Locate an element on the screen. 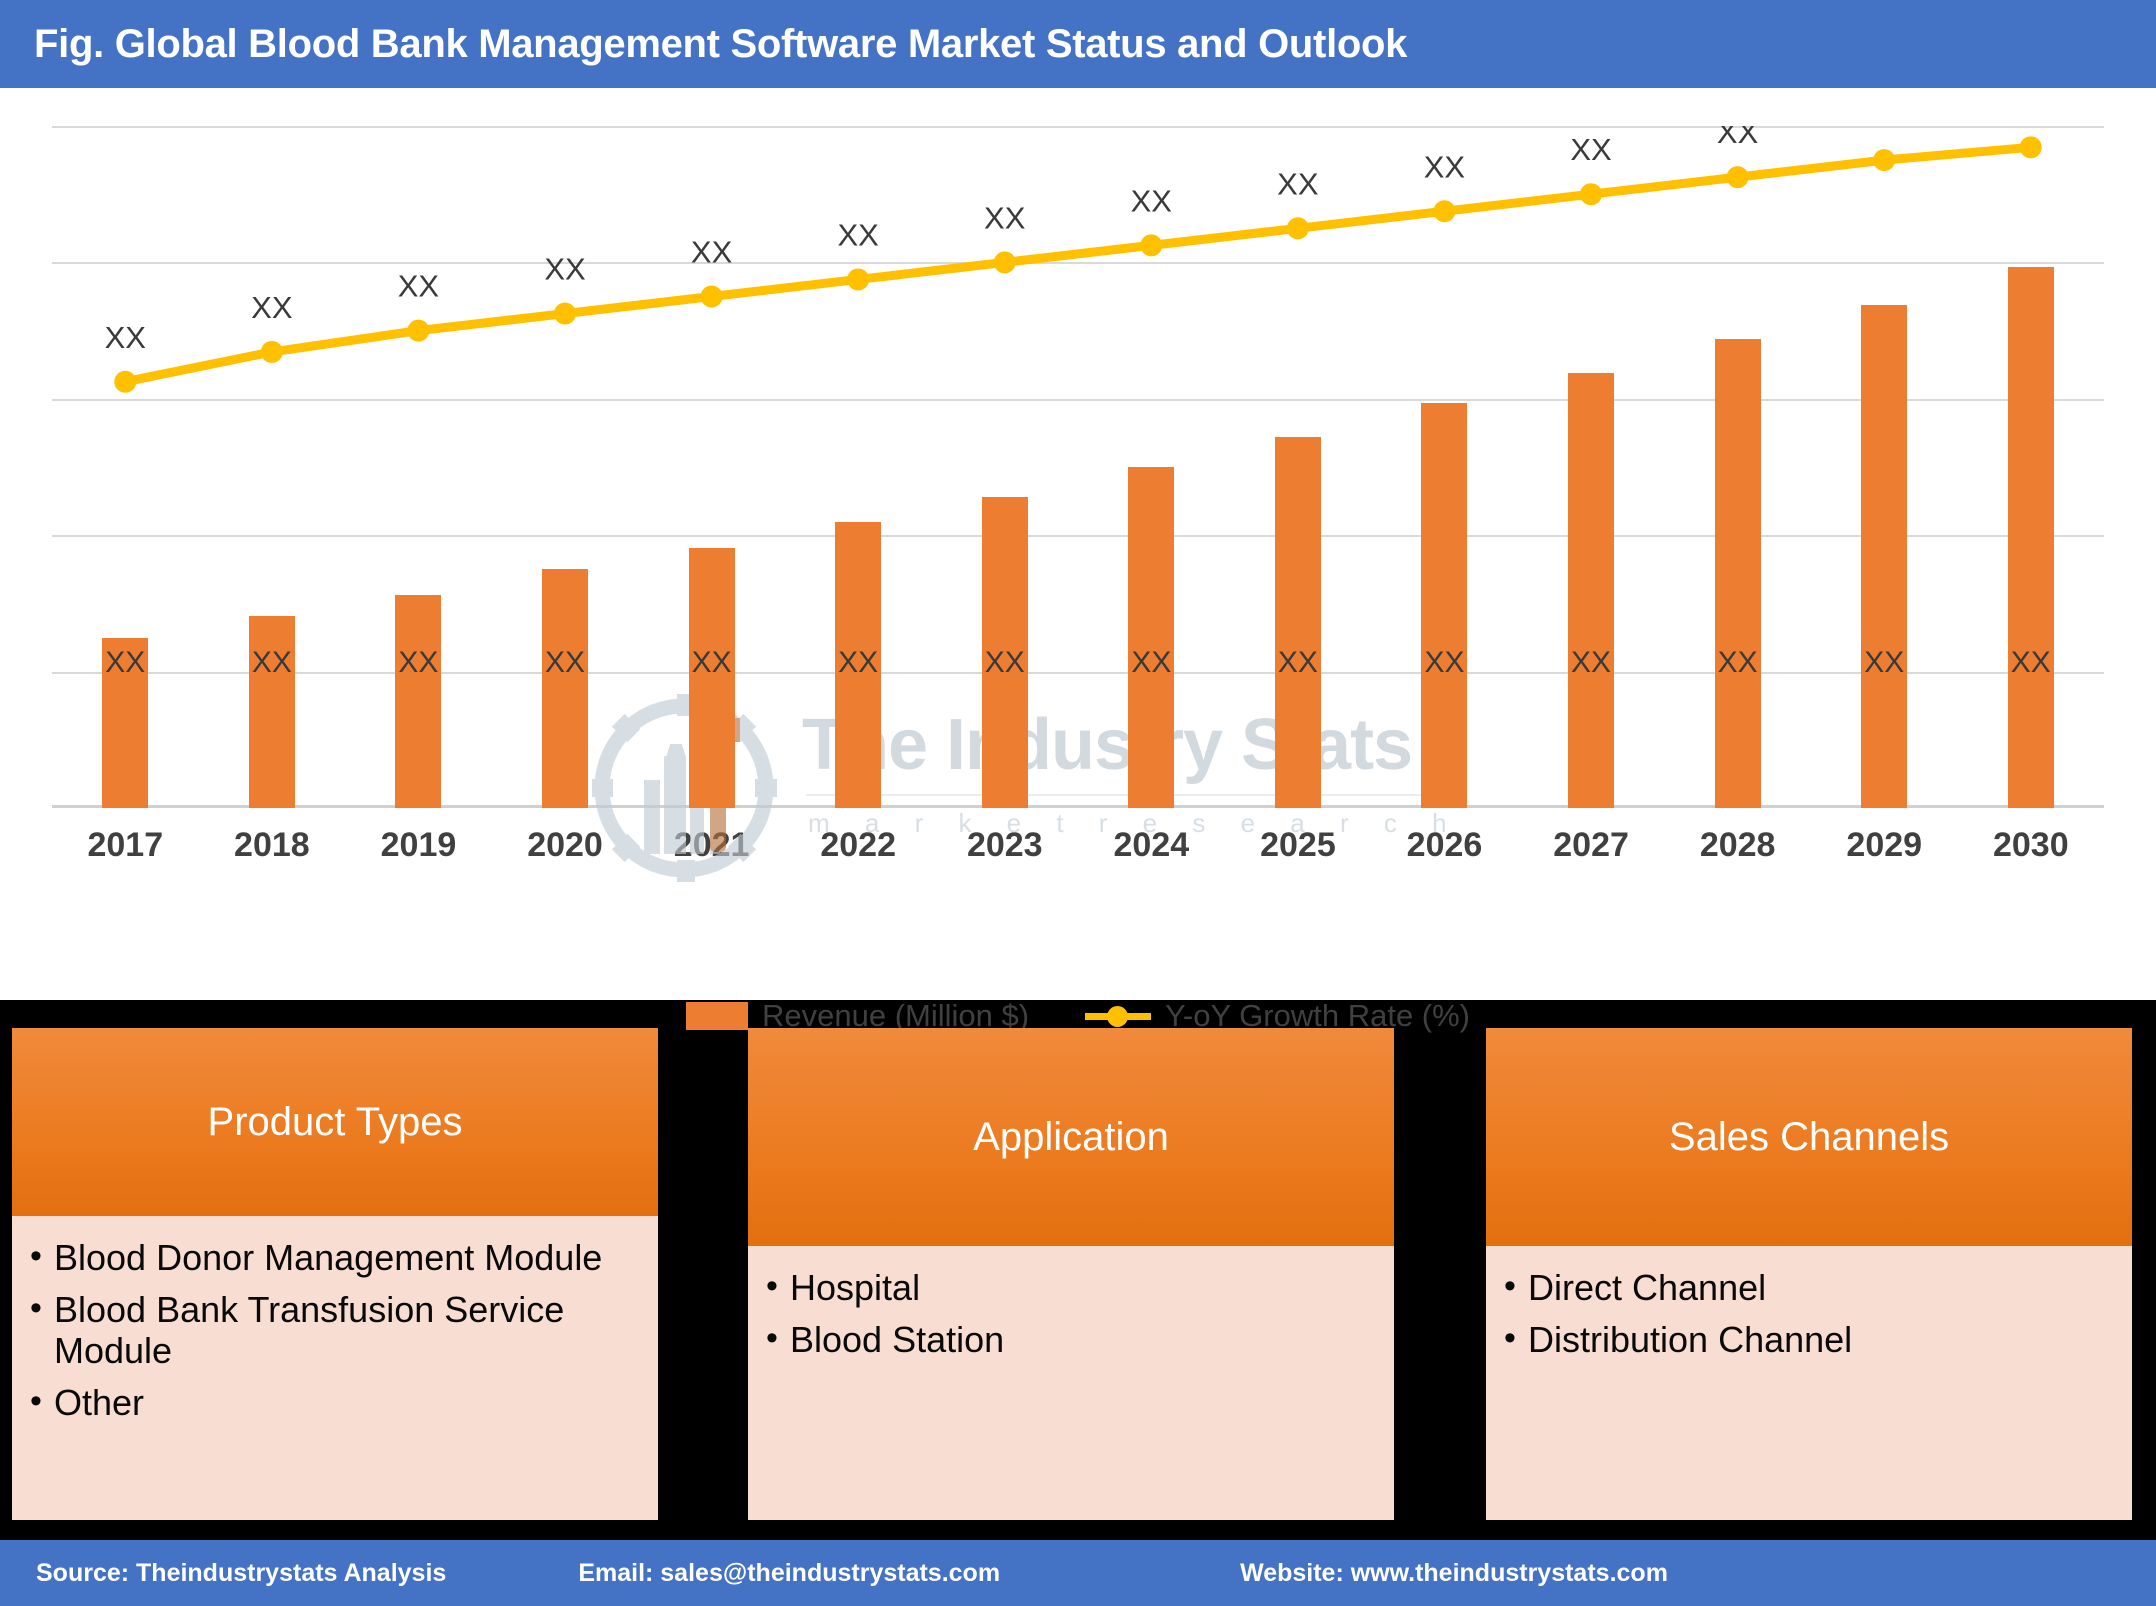 This screenshot has width=2156, height=1606. segment-title-product-types: Product Types is located at coordinates (335, 1121).